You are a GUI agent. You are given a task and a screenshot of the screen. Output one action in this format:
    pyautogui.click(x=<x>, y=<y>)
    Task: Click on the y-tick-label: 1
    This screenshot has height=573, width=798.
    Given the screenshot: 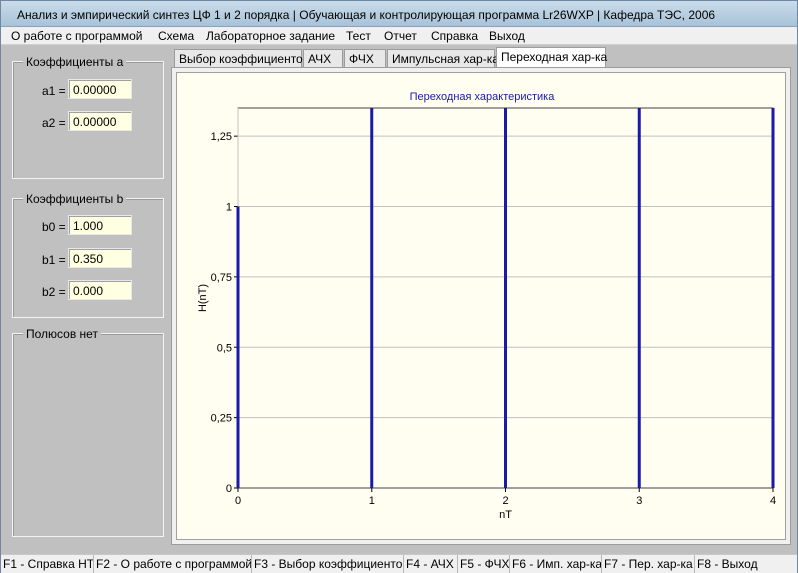 What is the action you would take?
    pyautogui.click(x=229, y=208)
    